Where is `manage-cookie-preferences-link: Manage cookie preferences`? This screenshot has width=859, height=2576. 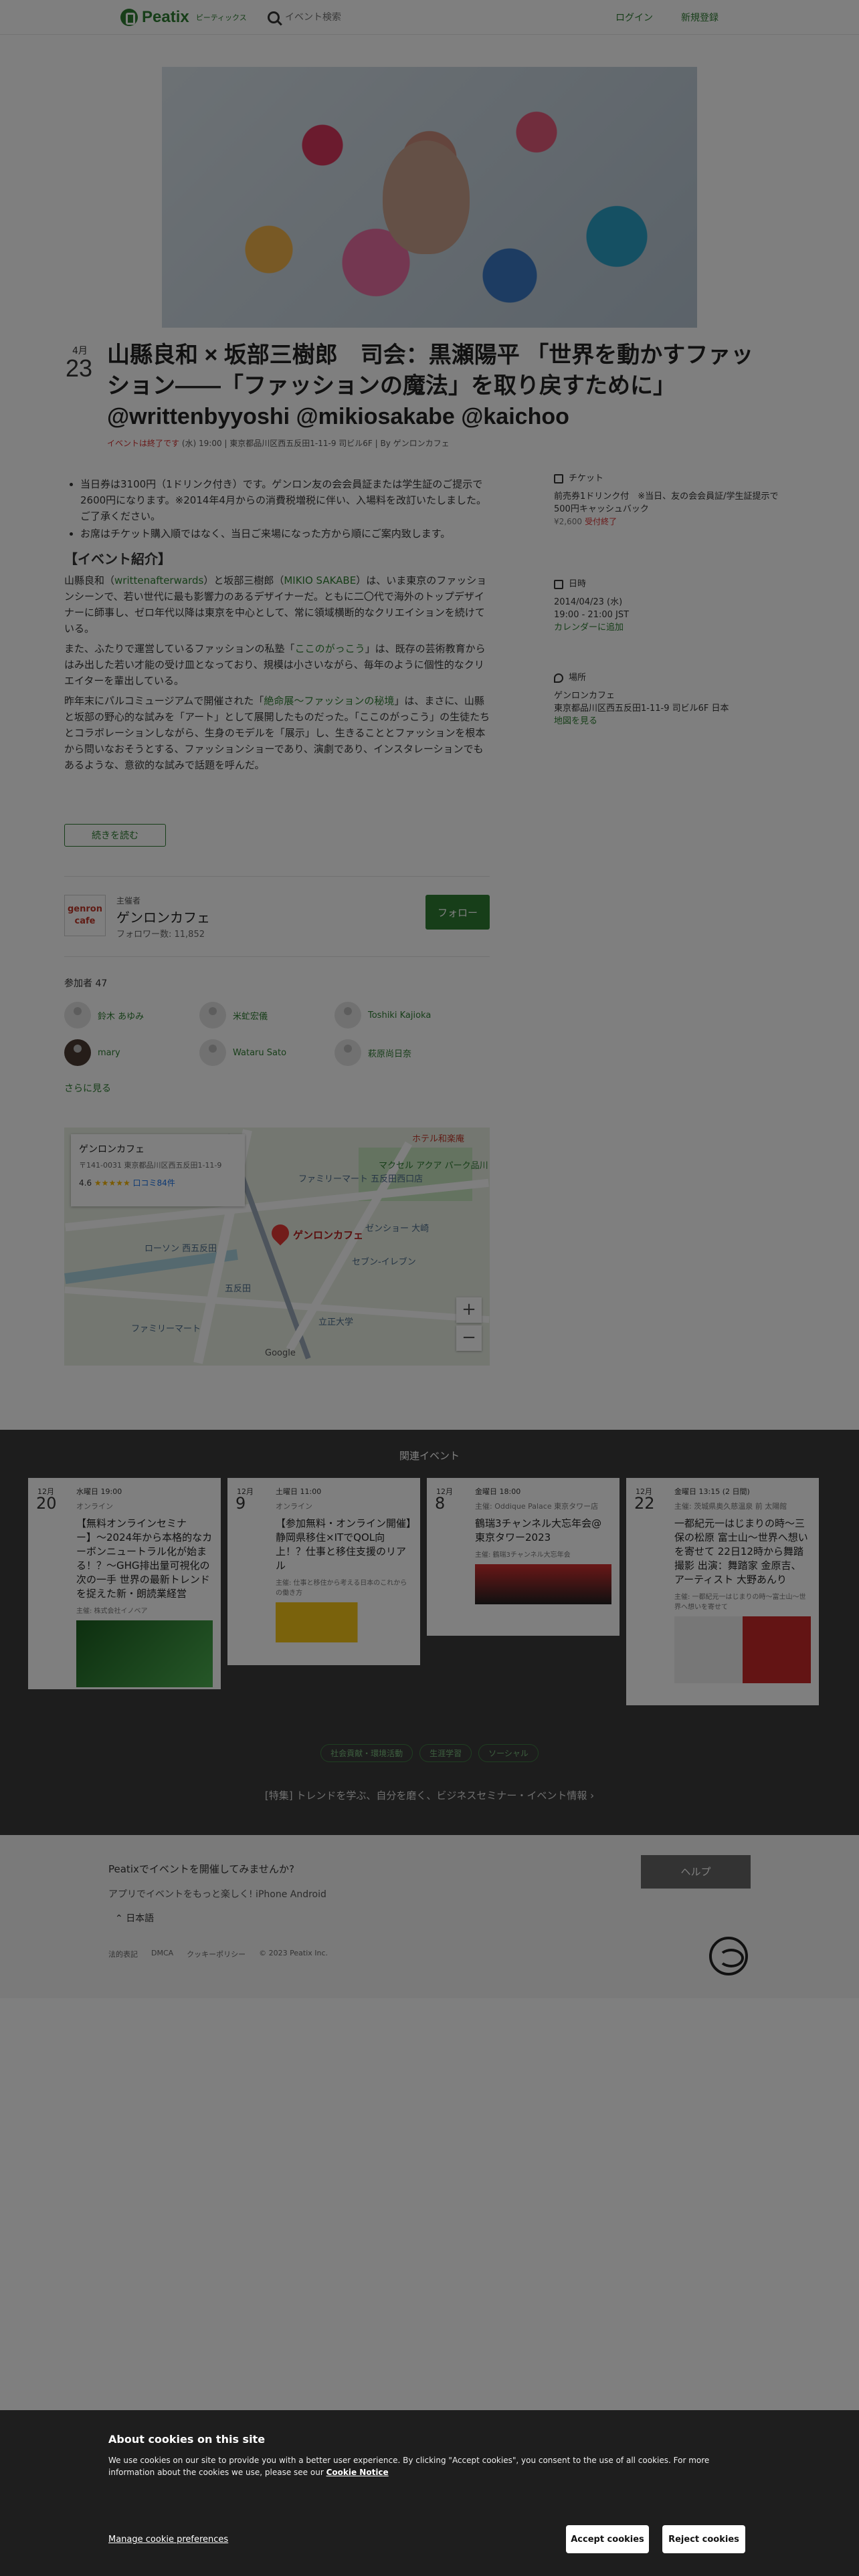 manage-cookie-preferences-link: Manage cookie preferences is located at coordinates (168, 2540).